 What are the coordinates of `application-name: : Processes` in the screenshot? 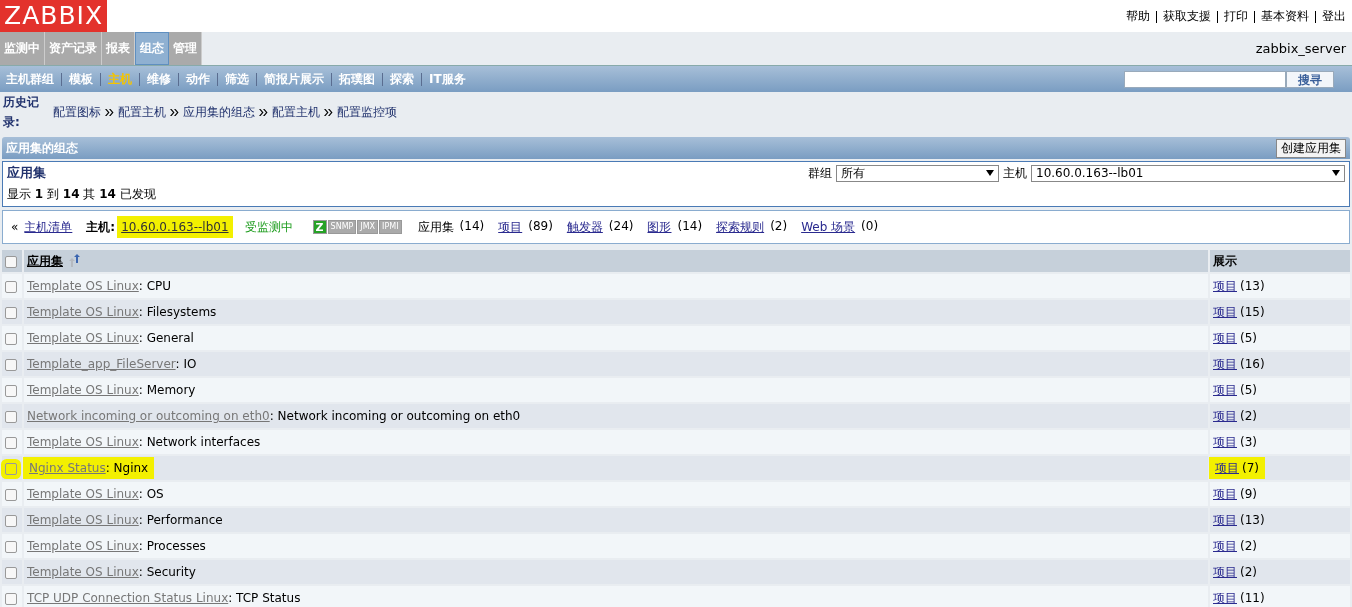 It's located at (172, 546).